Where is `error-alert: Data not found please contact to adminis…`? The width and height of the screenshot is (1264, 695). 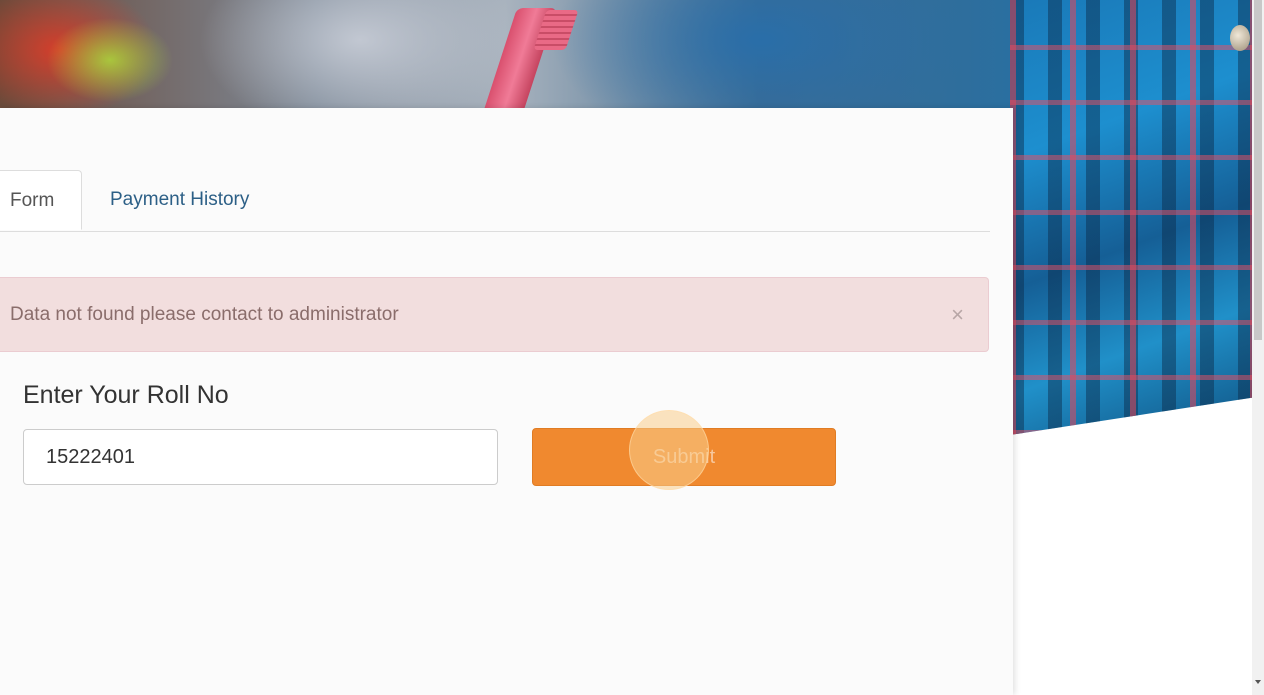 error-alert: Data not found please contact to adminis… is located at coordinates (494, 314).